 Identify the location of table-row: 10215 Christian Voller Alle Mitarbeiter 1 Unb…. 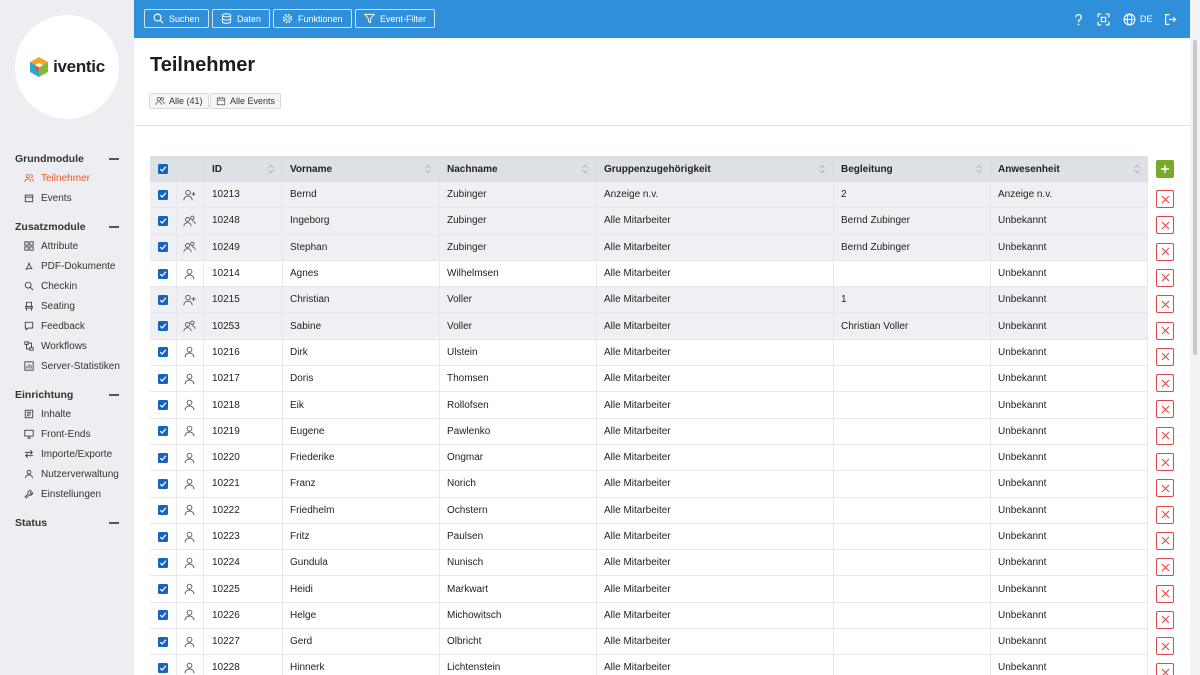
(649, 300).